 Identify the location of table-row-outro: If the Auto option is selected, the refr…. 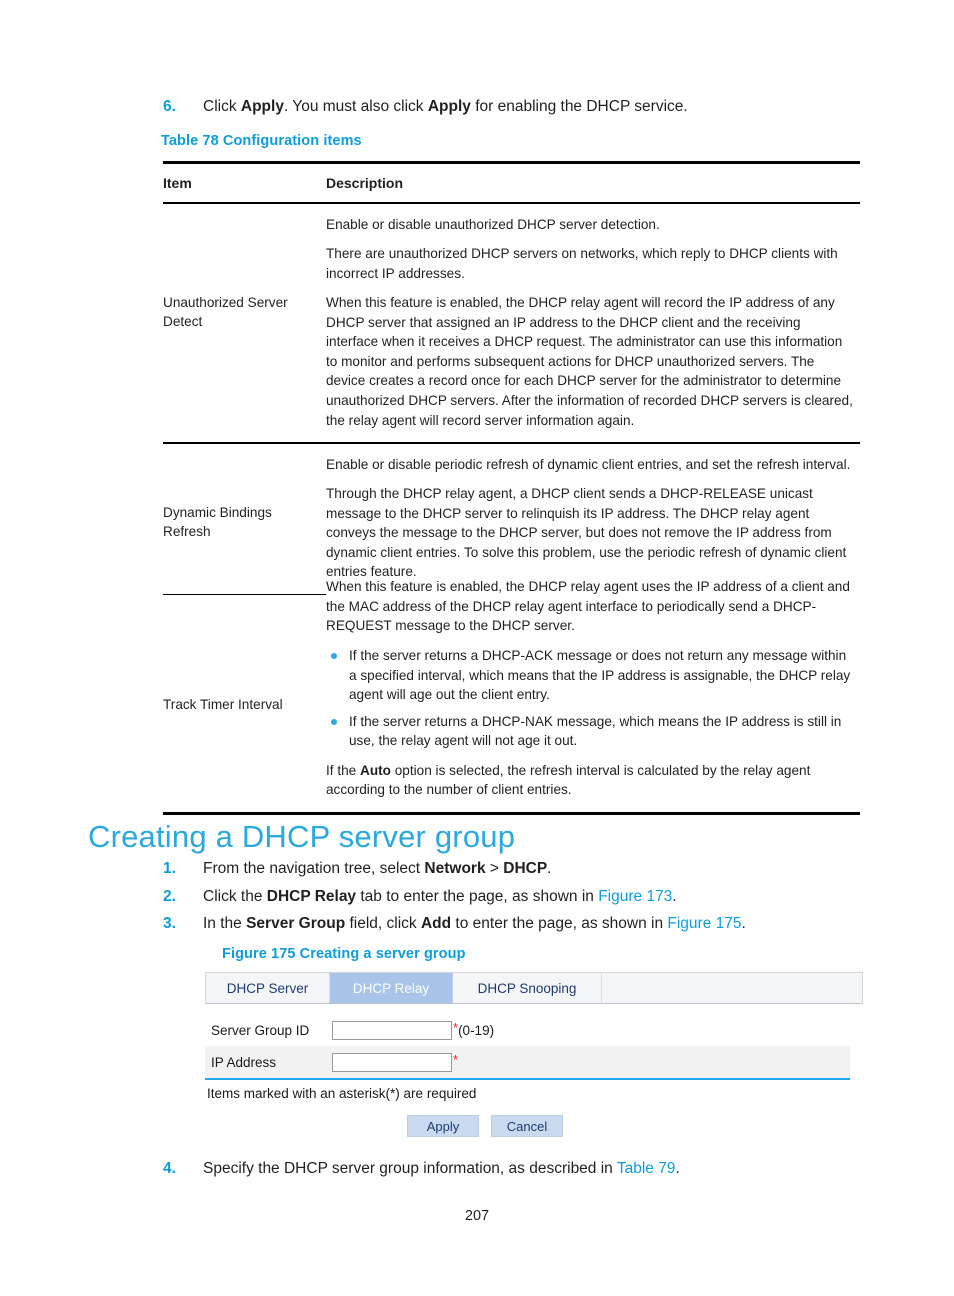
(591, 780).